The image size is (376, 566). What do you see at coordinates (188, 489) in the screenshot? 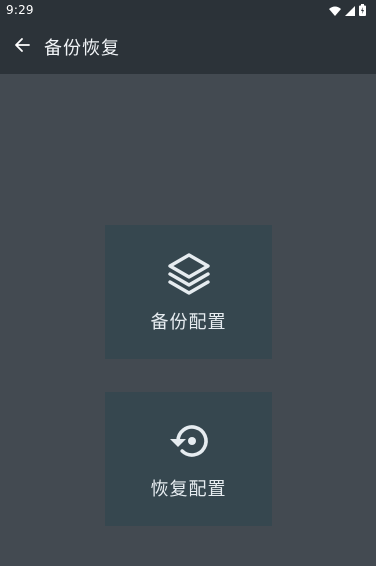
I see `restore-config-label: 恢复配置` at bounding box center [188, 489].